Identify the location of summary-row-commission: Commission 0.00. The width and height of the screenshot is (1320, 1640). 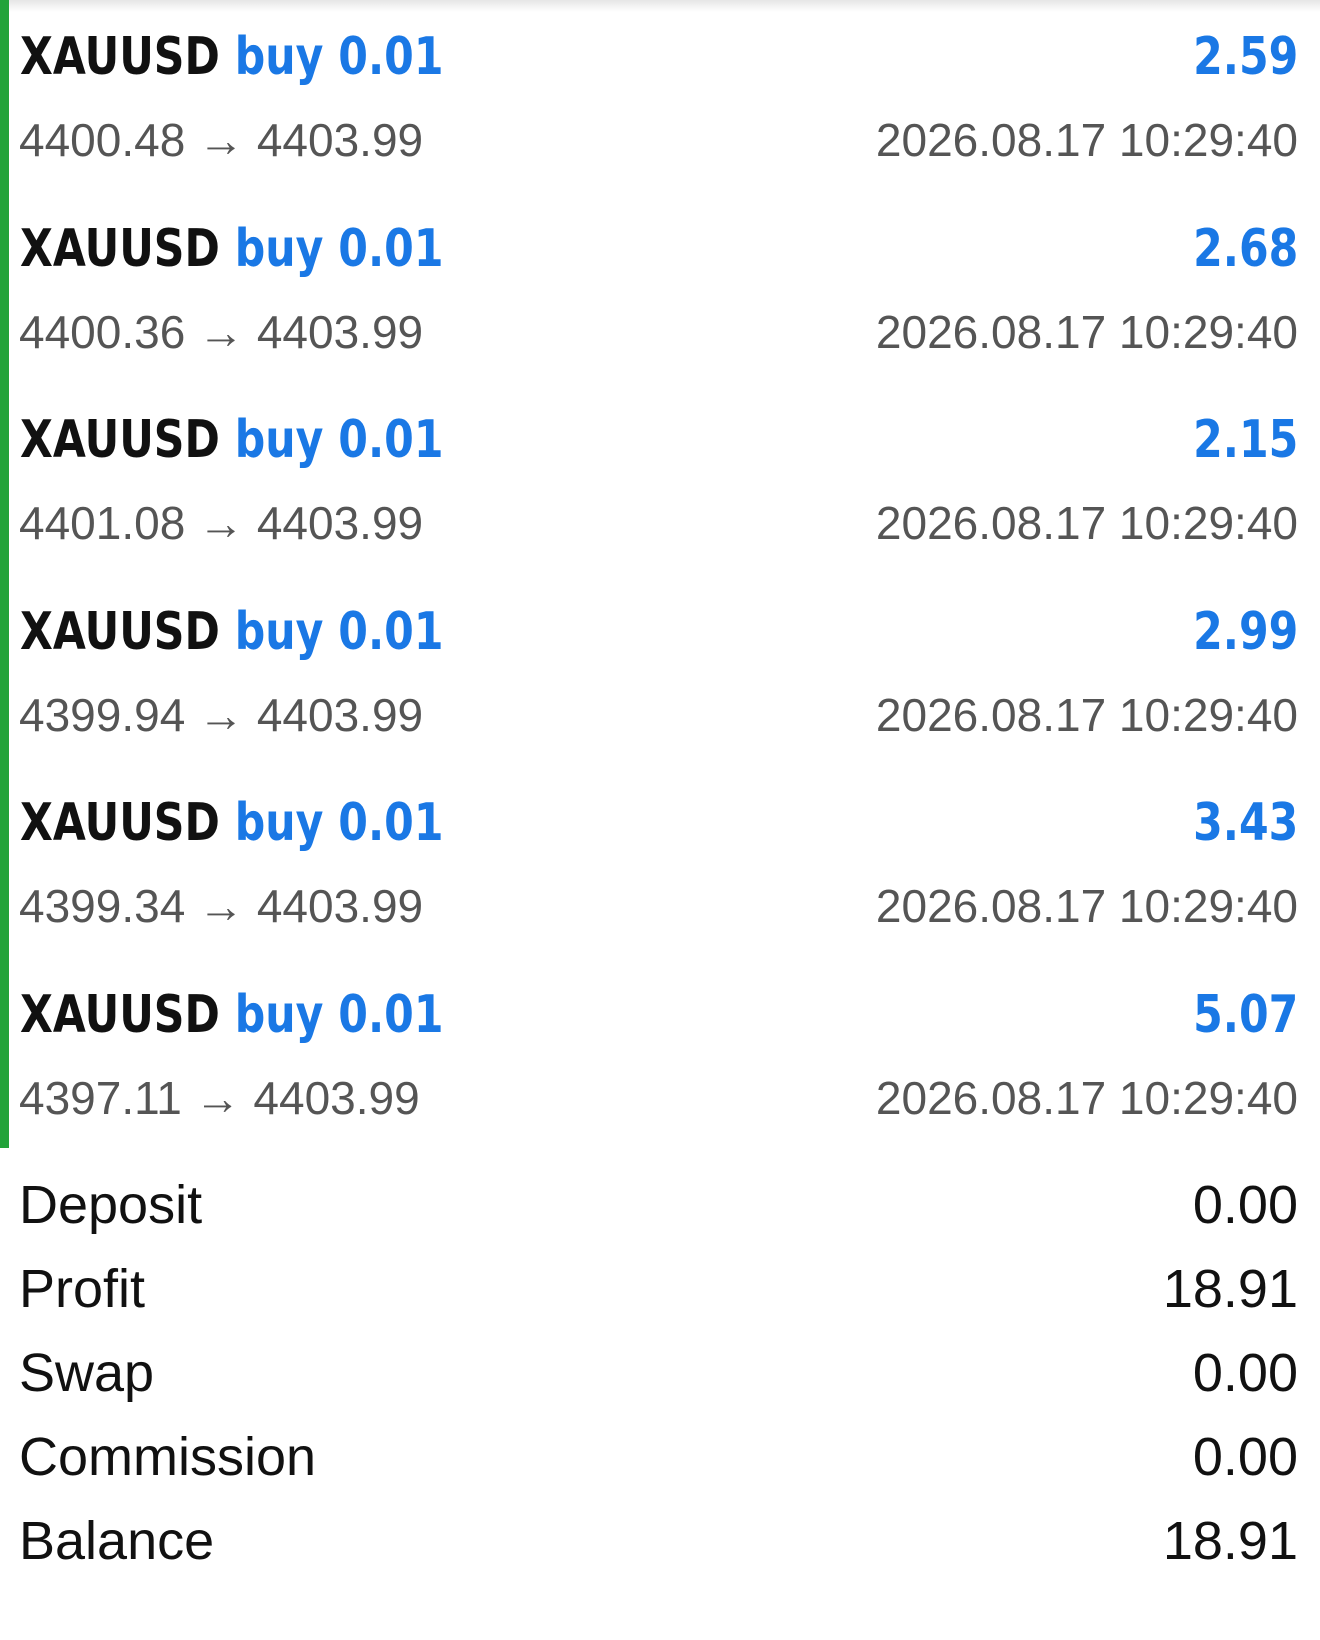
(660, 1466).